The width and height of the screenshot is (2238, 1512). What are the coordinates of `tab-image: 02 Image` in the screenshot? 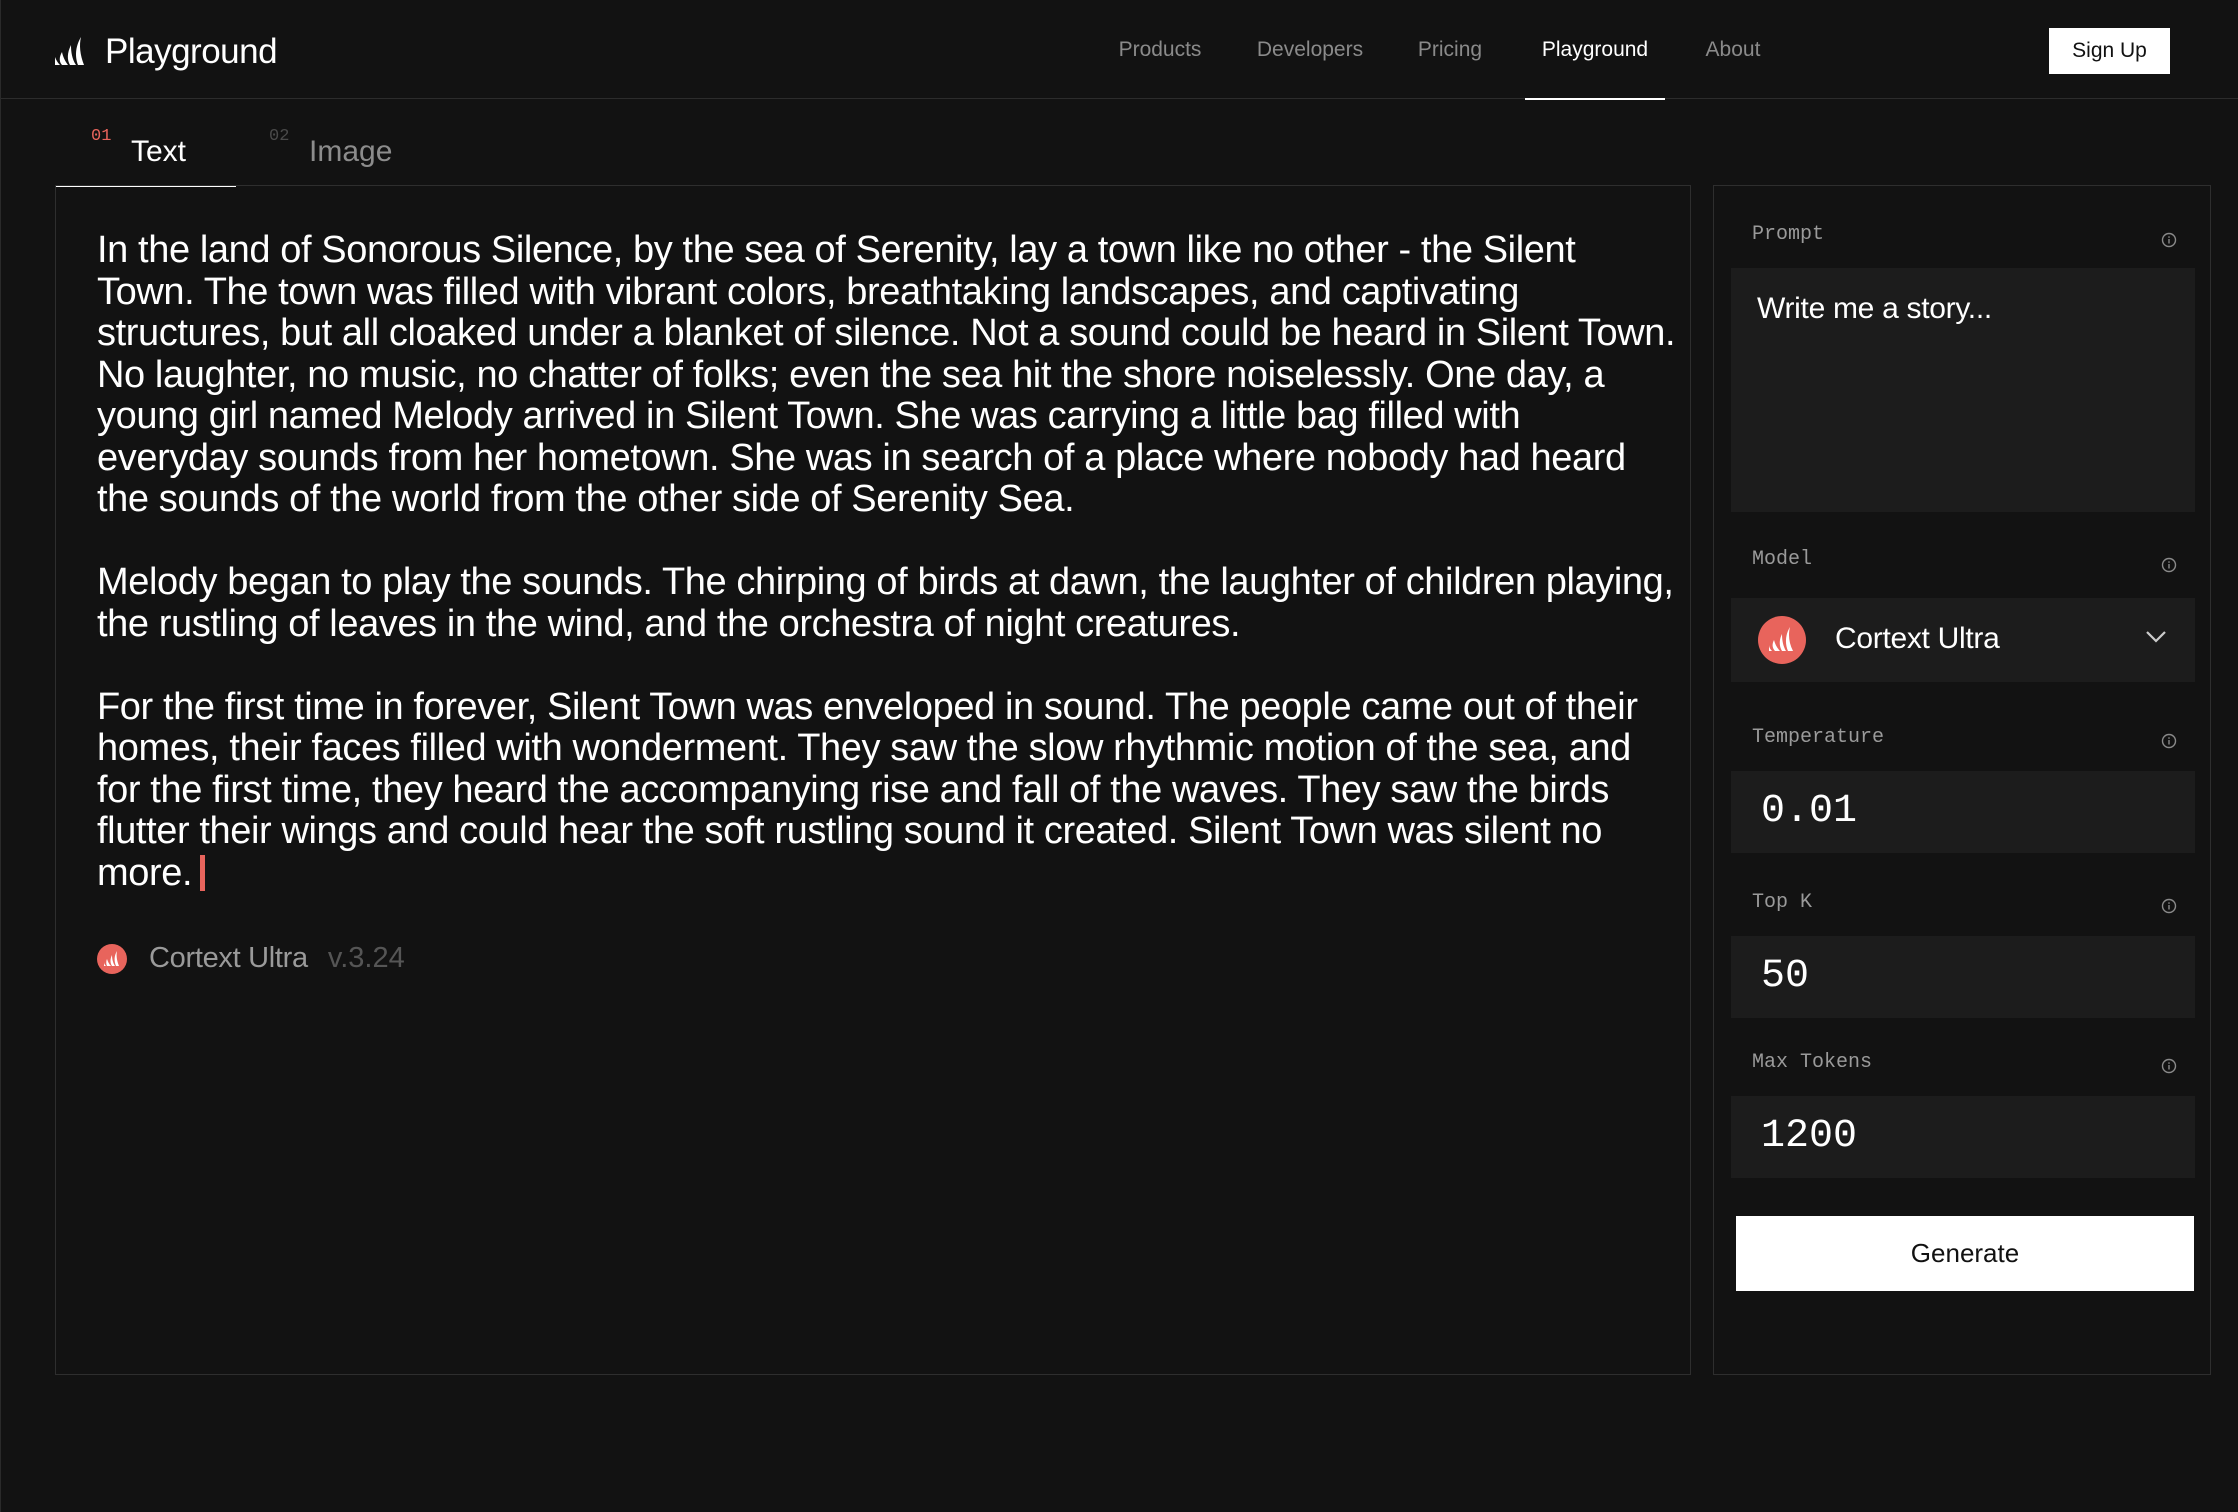 It's located at (344, 142).